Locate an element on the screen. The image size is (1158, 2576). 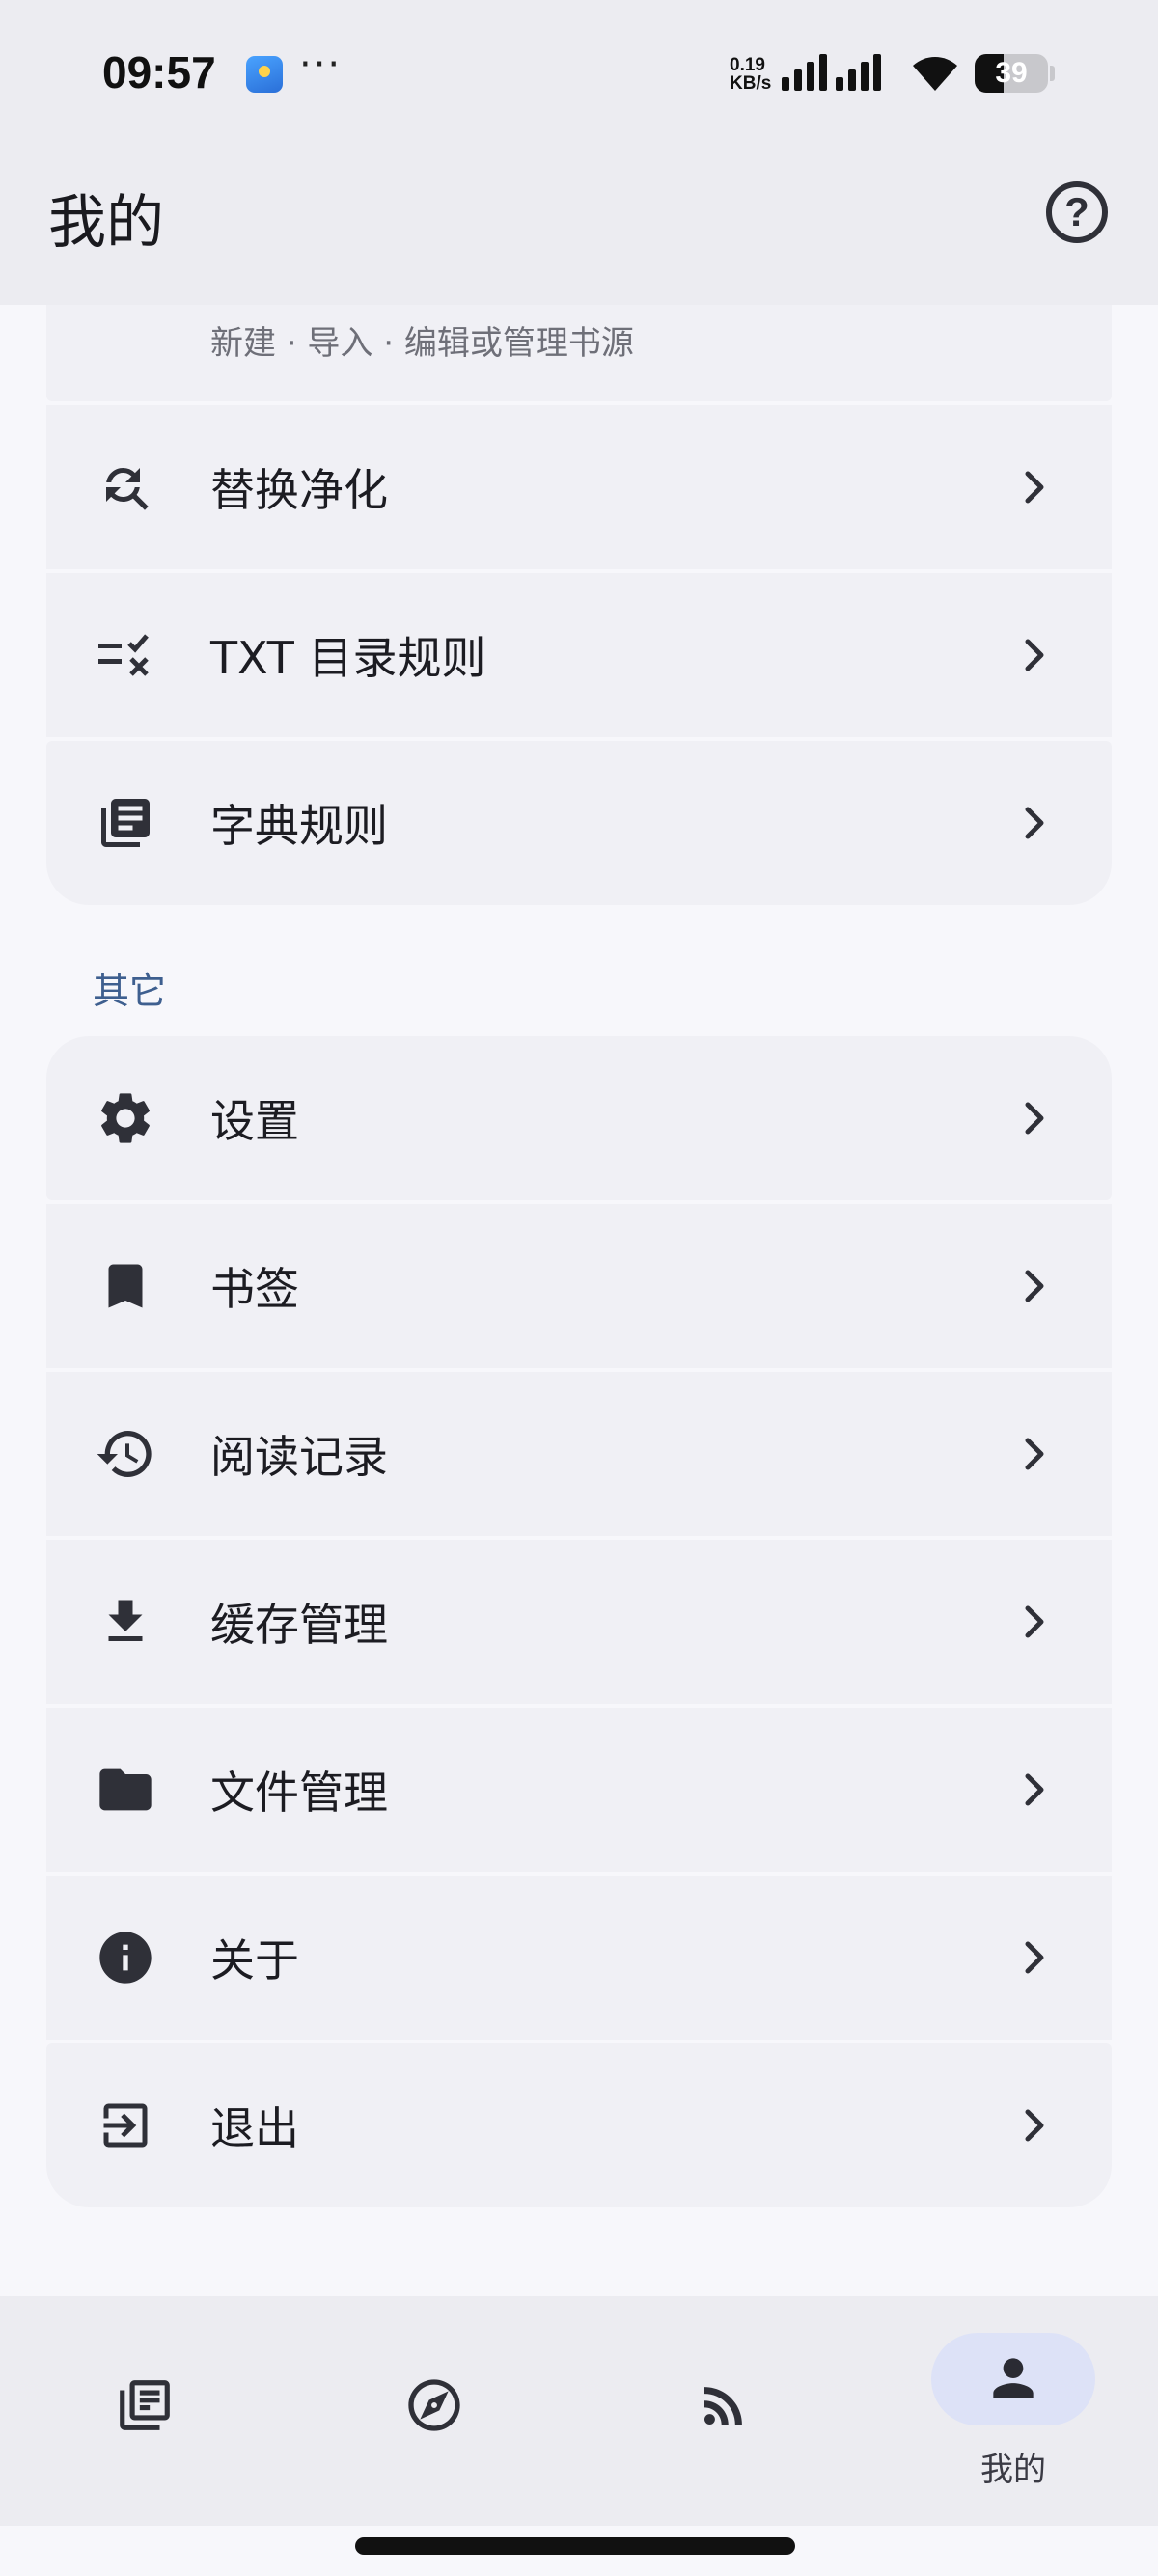
exit-item: 退出 is located at coordinates (579, 2125).